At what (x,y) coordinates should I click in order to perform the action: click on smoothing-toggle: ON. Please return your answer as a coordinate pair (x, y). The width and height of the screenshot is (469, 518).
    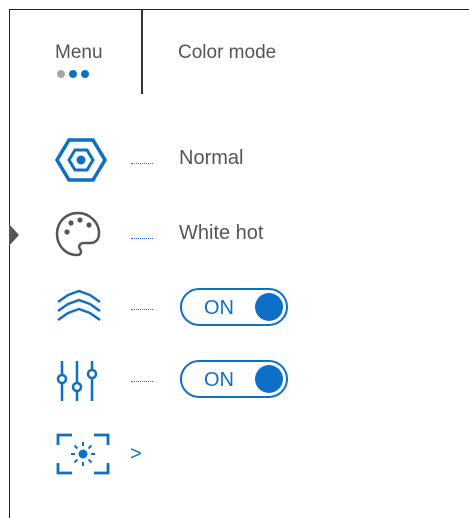
    Looking at the image, I should click on (234, 307).